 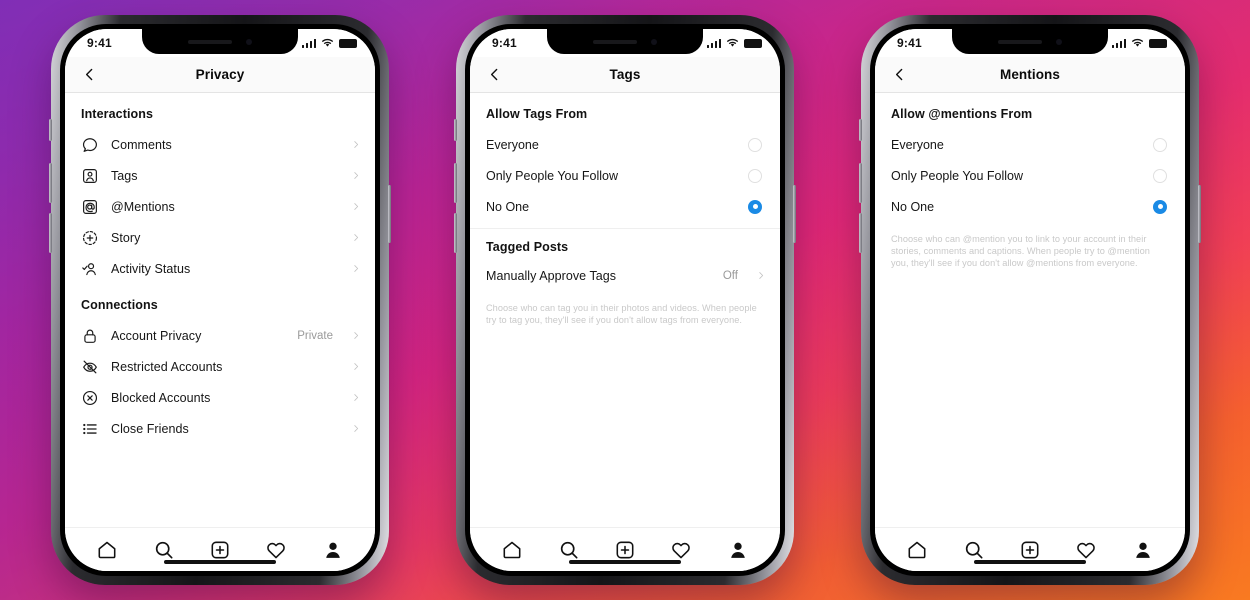 What do you see at coordinates (161, 397) in the screenshot?
I see `list-item-label: Blocked Accounts` at bounding box center [161, 397].